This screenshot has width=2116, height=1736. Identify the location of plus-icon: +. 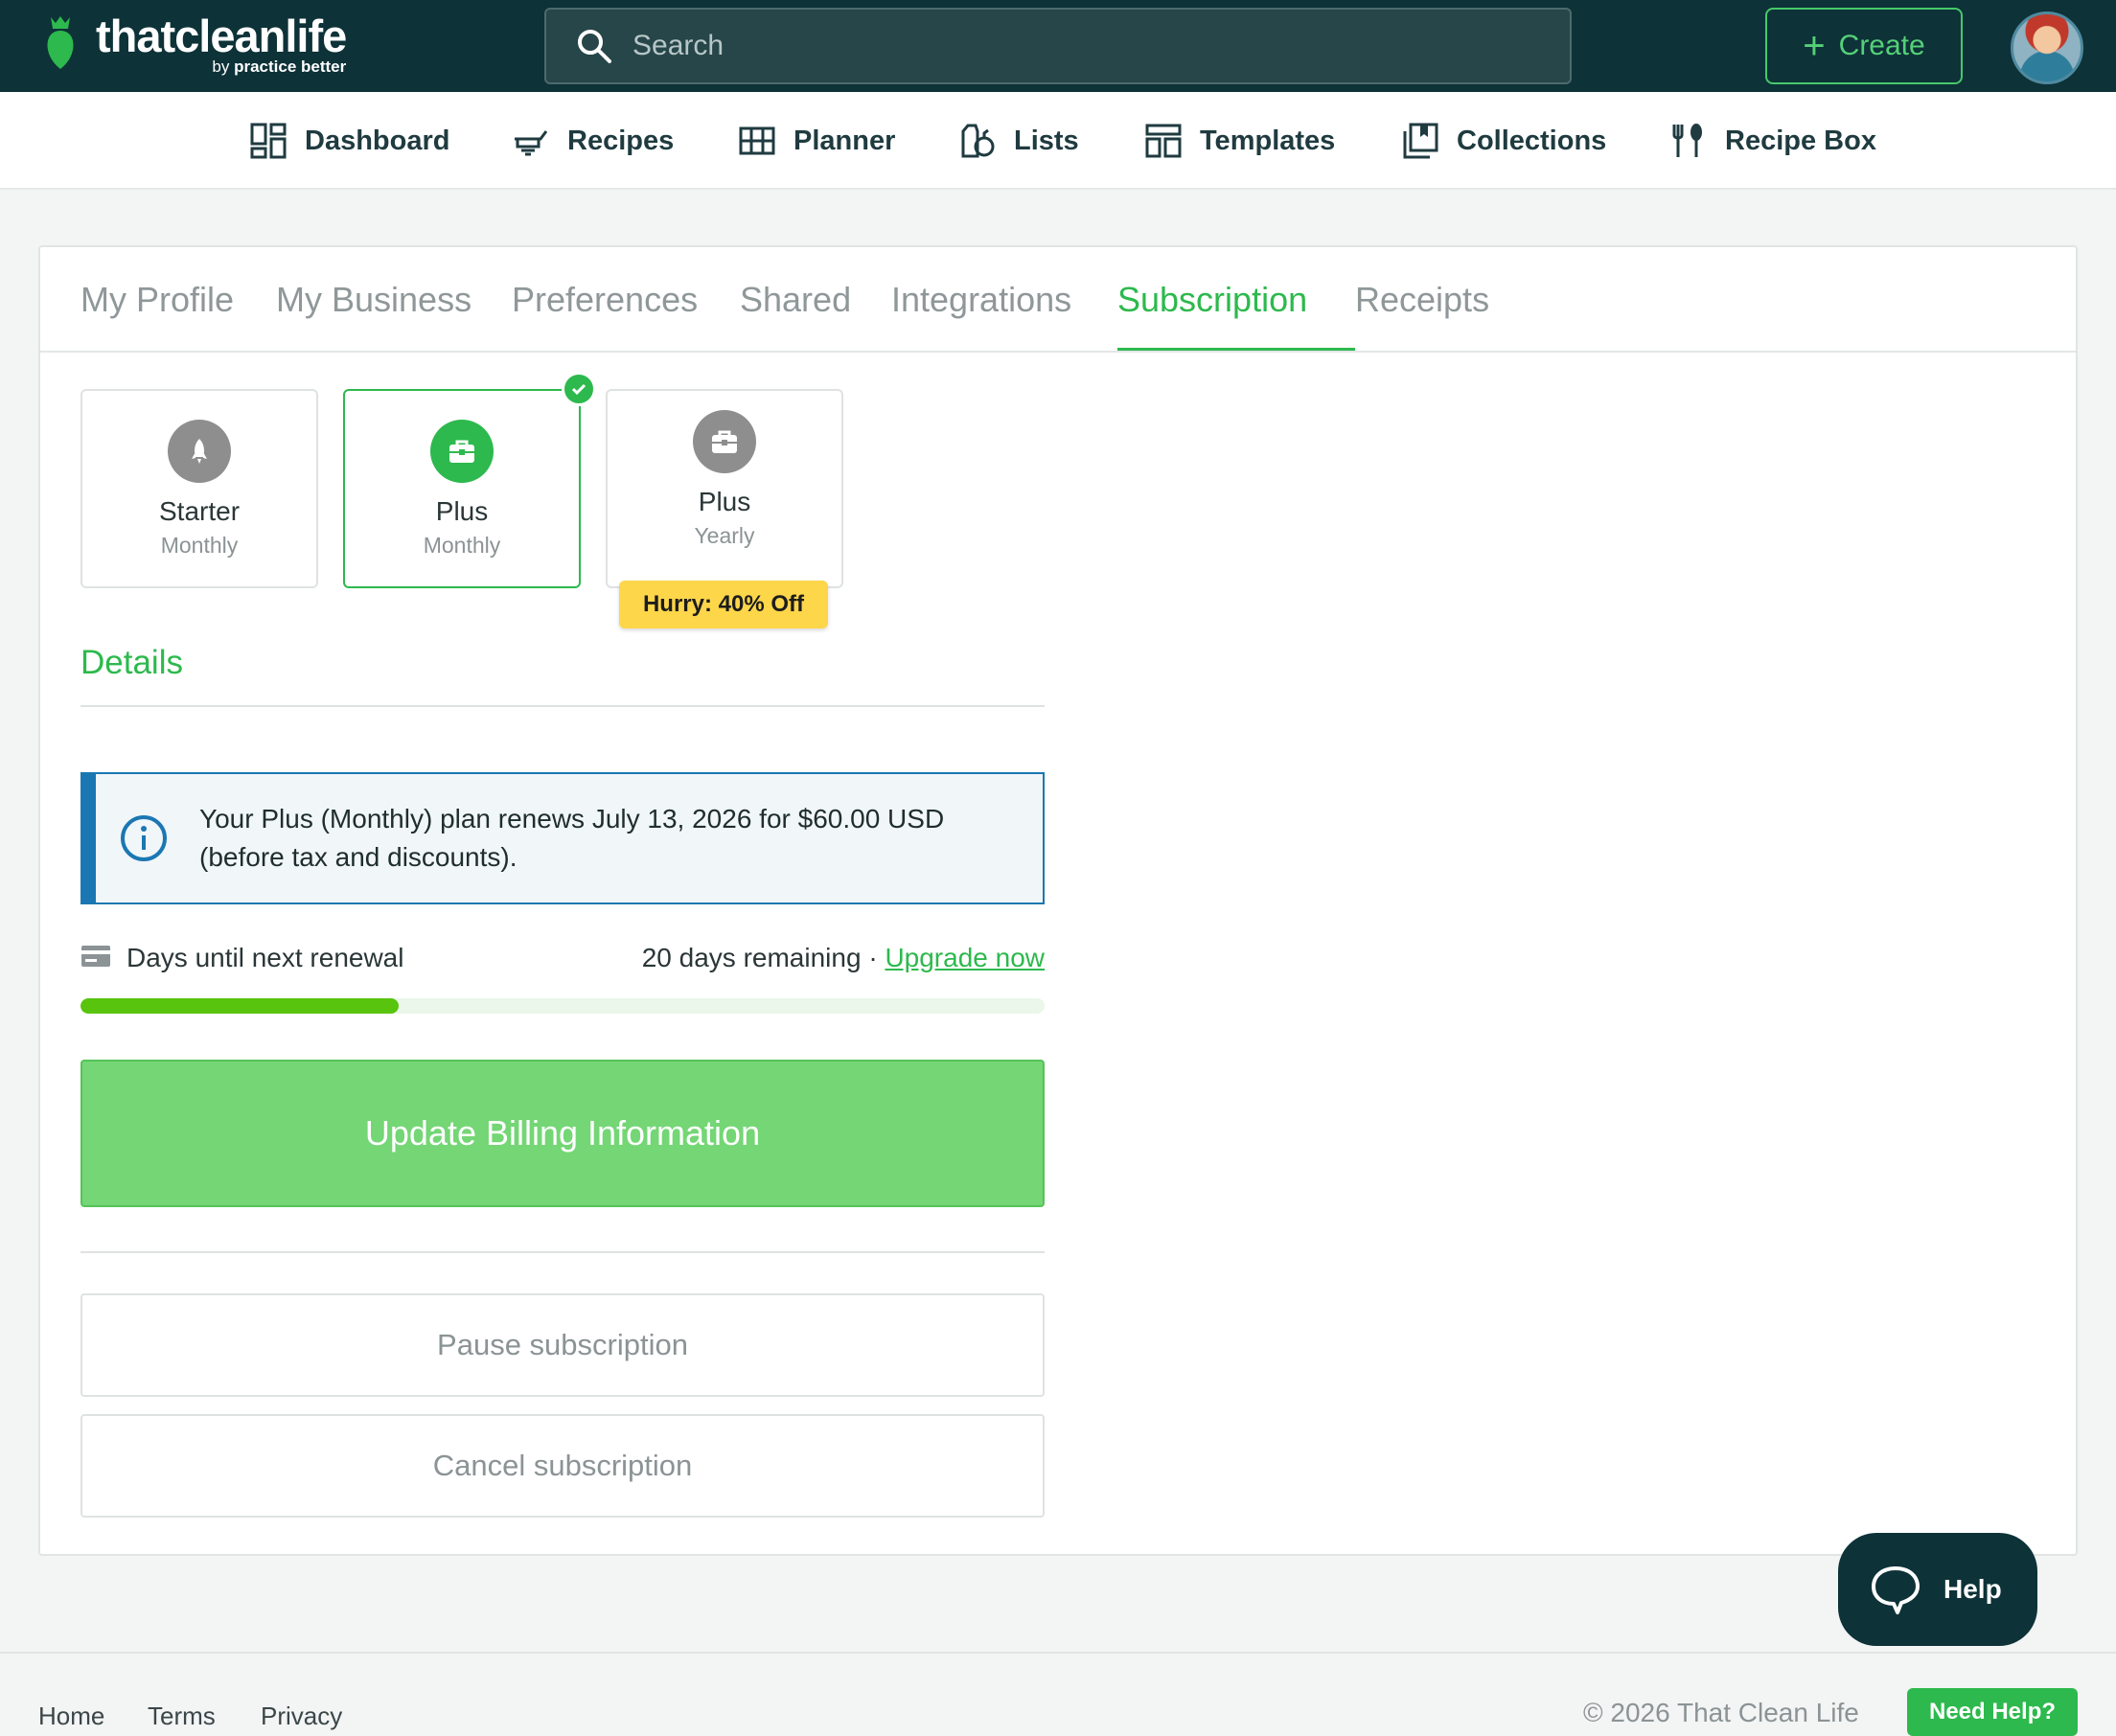
(1814, 46).